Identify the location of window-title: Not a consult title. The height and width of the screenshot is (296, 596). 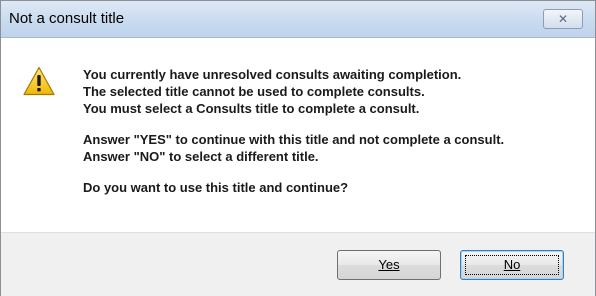
(67, 18).